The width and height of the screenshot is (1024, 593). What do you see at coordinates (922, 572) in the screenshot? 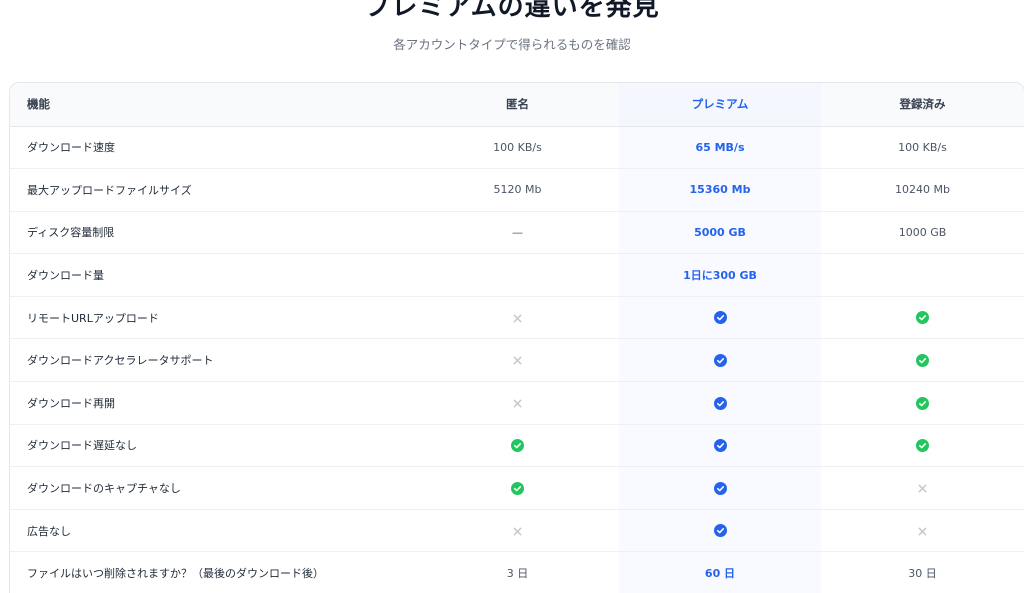
I see `registered-value-cell: 30 日` at bounding box center [922, 572].